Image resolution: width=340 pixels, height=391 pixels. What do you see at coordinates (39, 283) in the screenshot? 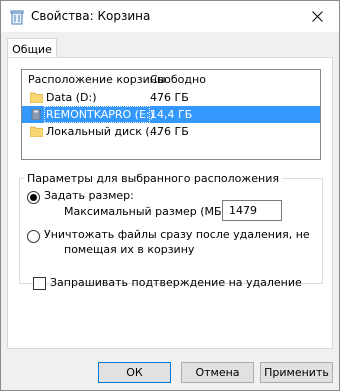
I see `confirm-delete-checkbox` at bounding box center [39, 283].